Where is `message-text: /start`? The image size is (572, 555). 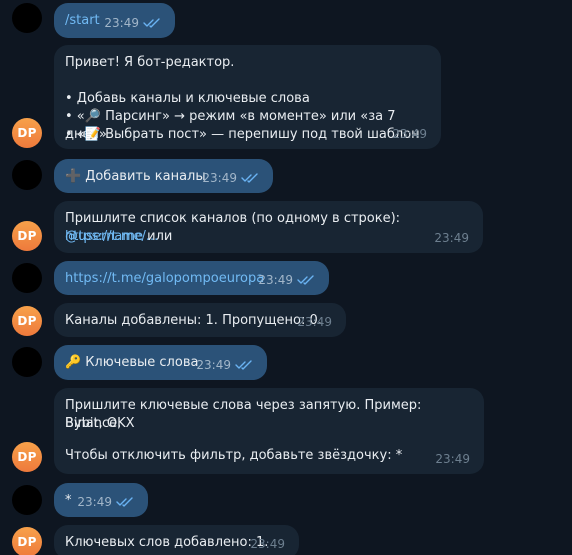
message-text: /start is located at coordinates (82, 20).